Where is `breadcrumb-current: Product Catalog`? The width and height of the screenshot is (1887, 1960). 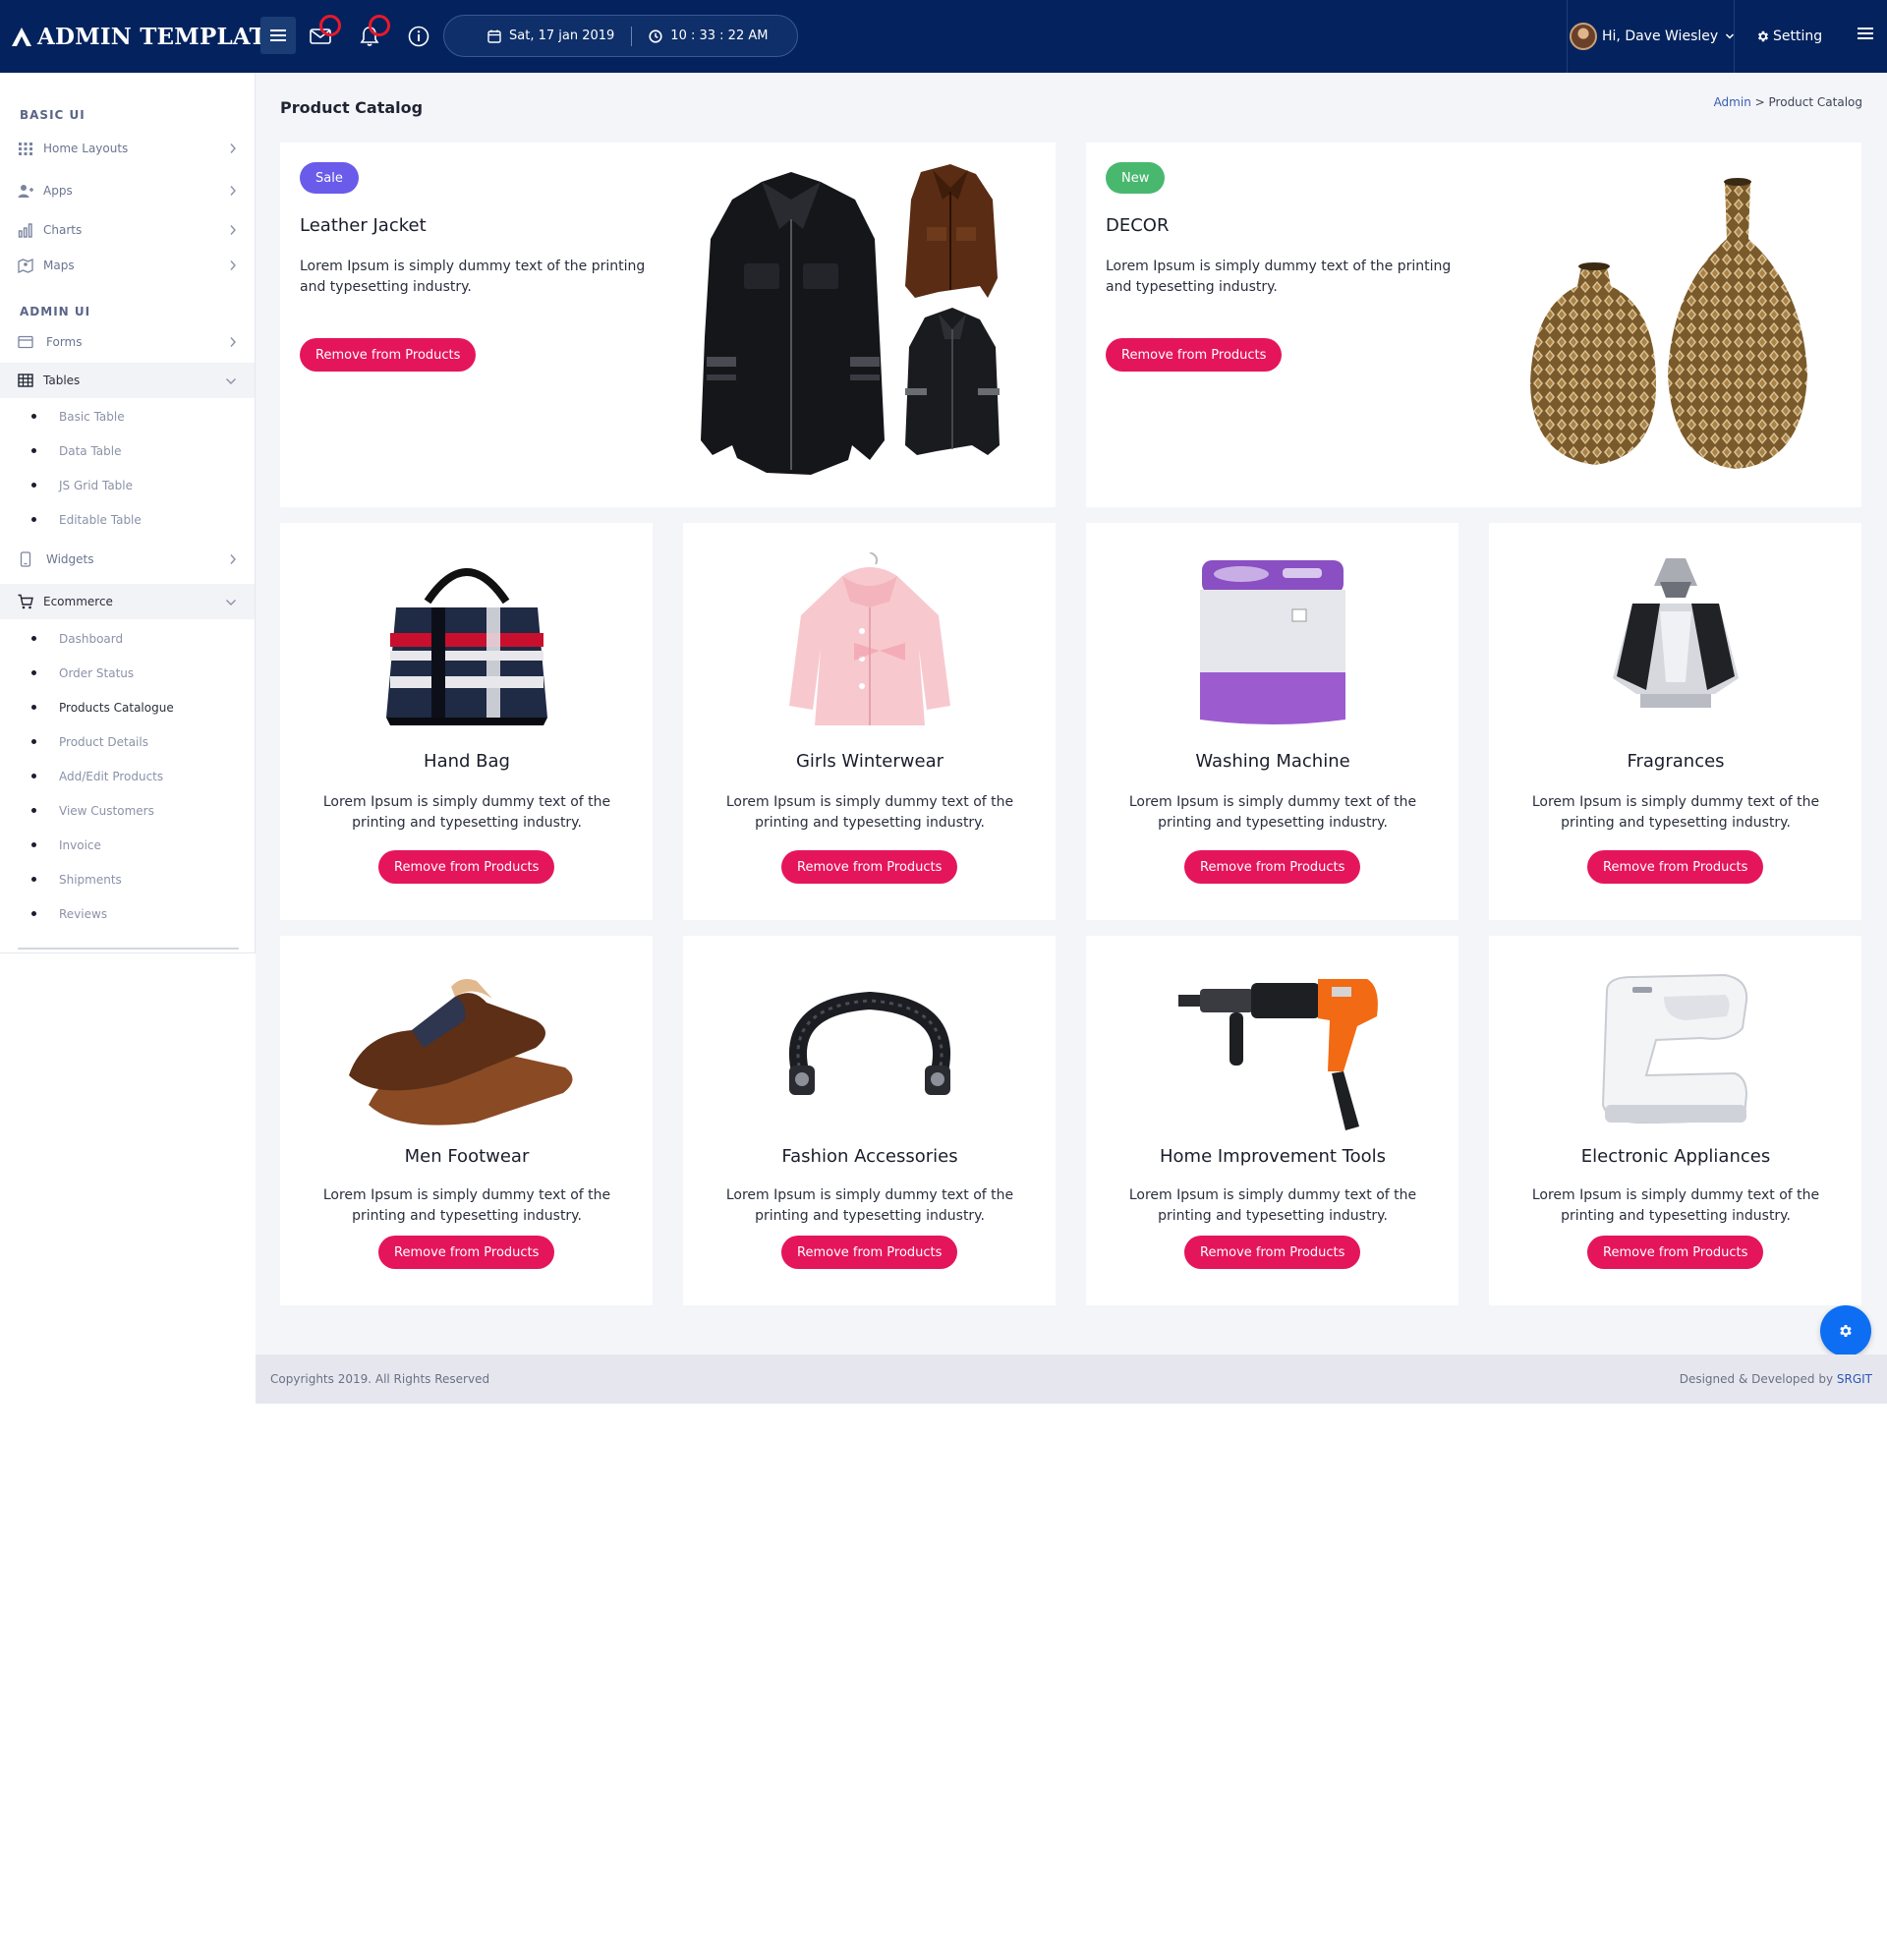
breadcrumb-current: Product Catalog is located at coordinates (1815, 102).